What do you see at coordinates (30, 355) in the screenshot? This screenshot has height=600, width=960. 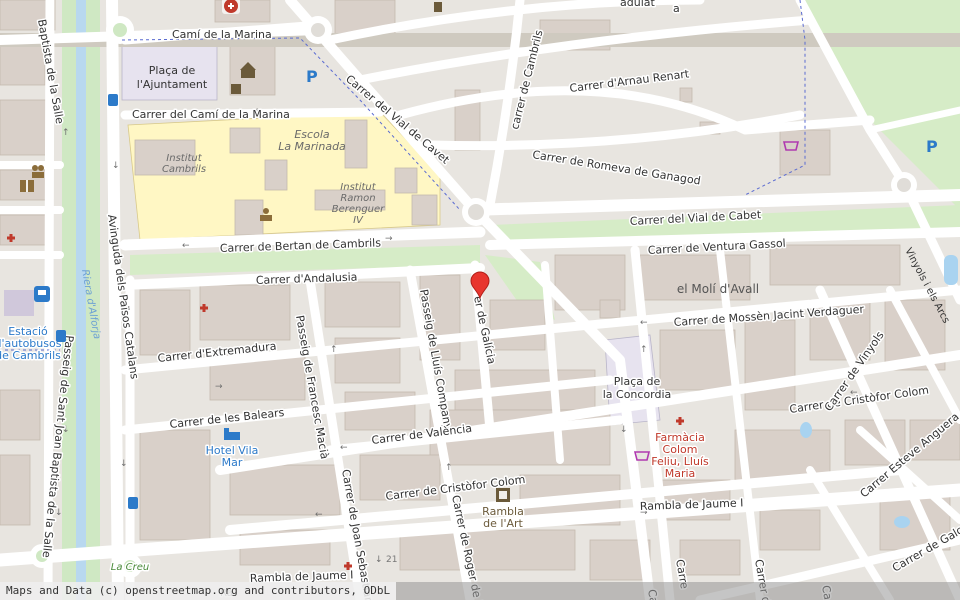 I see `label-estacio-3: de Cambrils` at bounding box center [30, 355].